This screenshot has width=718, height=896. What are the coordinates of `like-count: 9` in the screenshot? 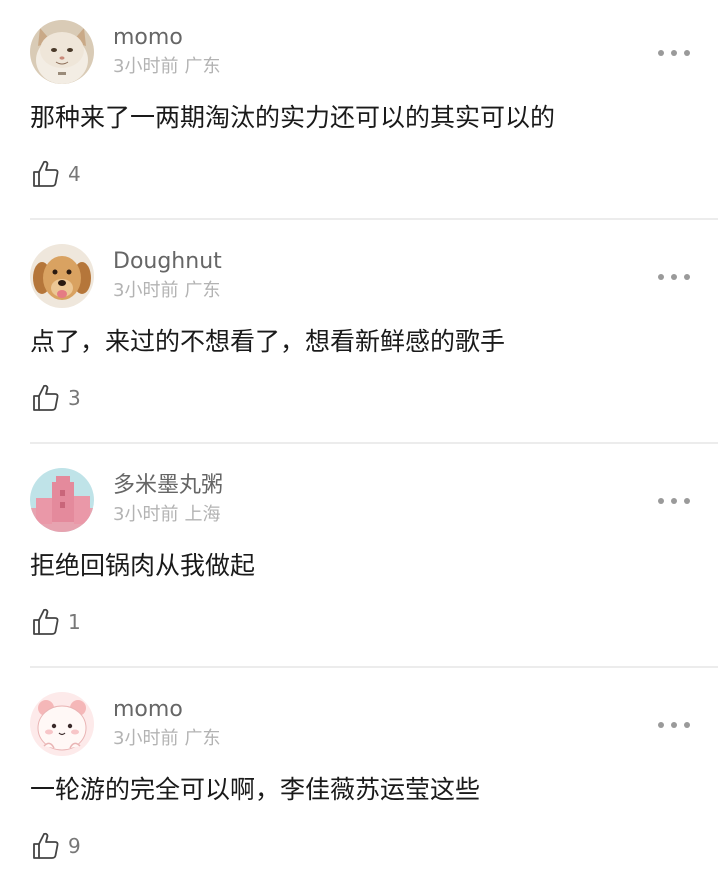 It's located at (74, 846).